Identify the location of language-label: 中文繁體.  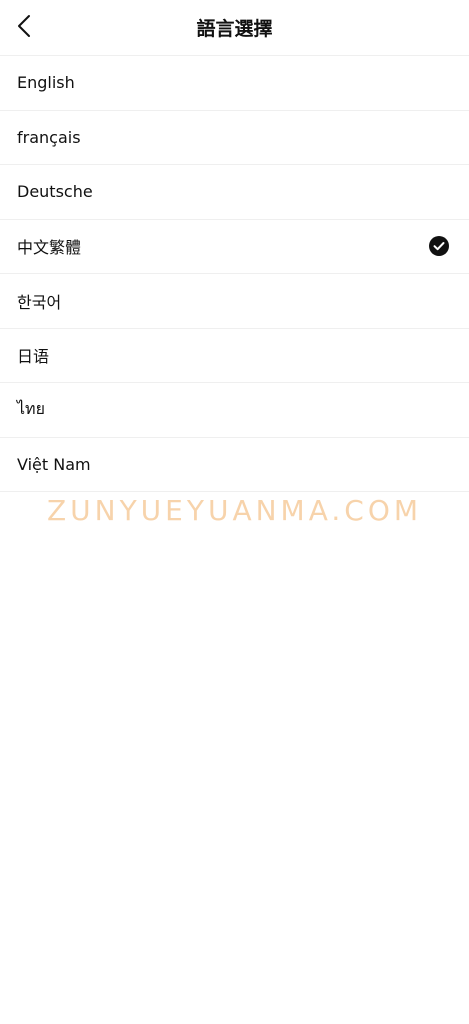
(49, 248).